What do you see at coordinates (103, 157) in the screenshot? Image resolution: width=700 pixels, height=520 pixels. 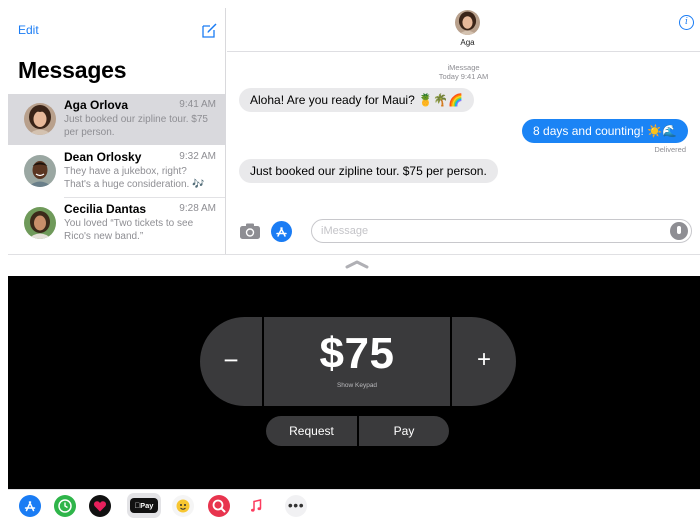 I see `contact-name: Dean Orlosky` at bounding box center [103, 157].